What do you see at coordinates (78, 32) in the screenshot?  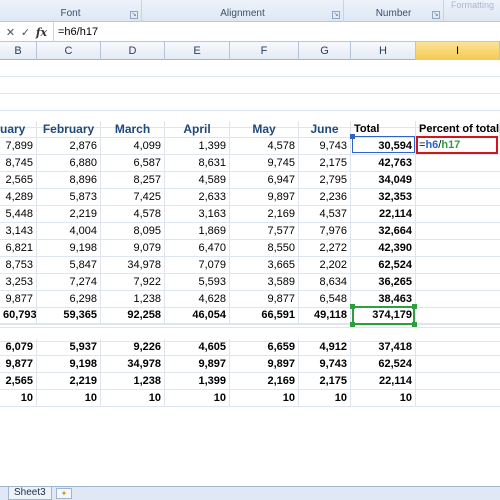 I see `formula-input: =h6/h17` at bounding box center [78, 32].